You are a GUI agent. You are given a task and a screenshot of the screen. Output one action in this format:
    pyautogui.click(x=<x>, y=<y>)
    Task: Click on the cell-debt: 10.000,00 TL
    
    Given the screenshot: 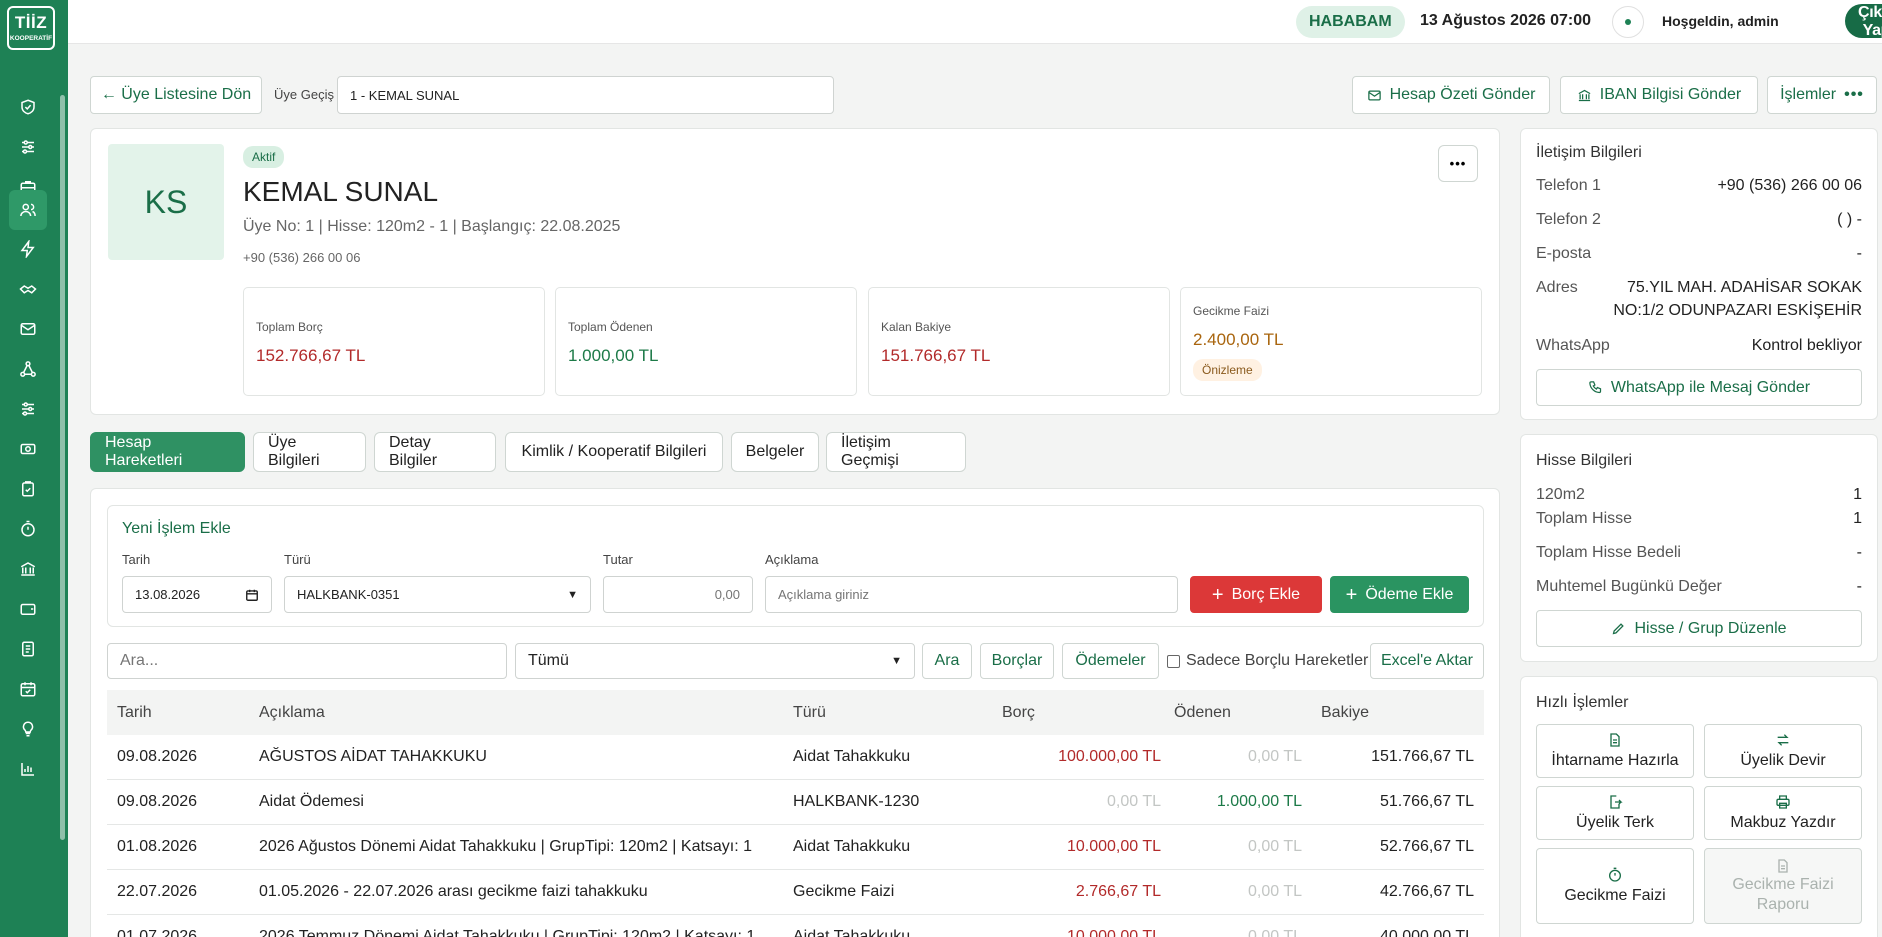 What is the action you would take?
    pyautogui.click(x=1113, y=932)
    